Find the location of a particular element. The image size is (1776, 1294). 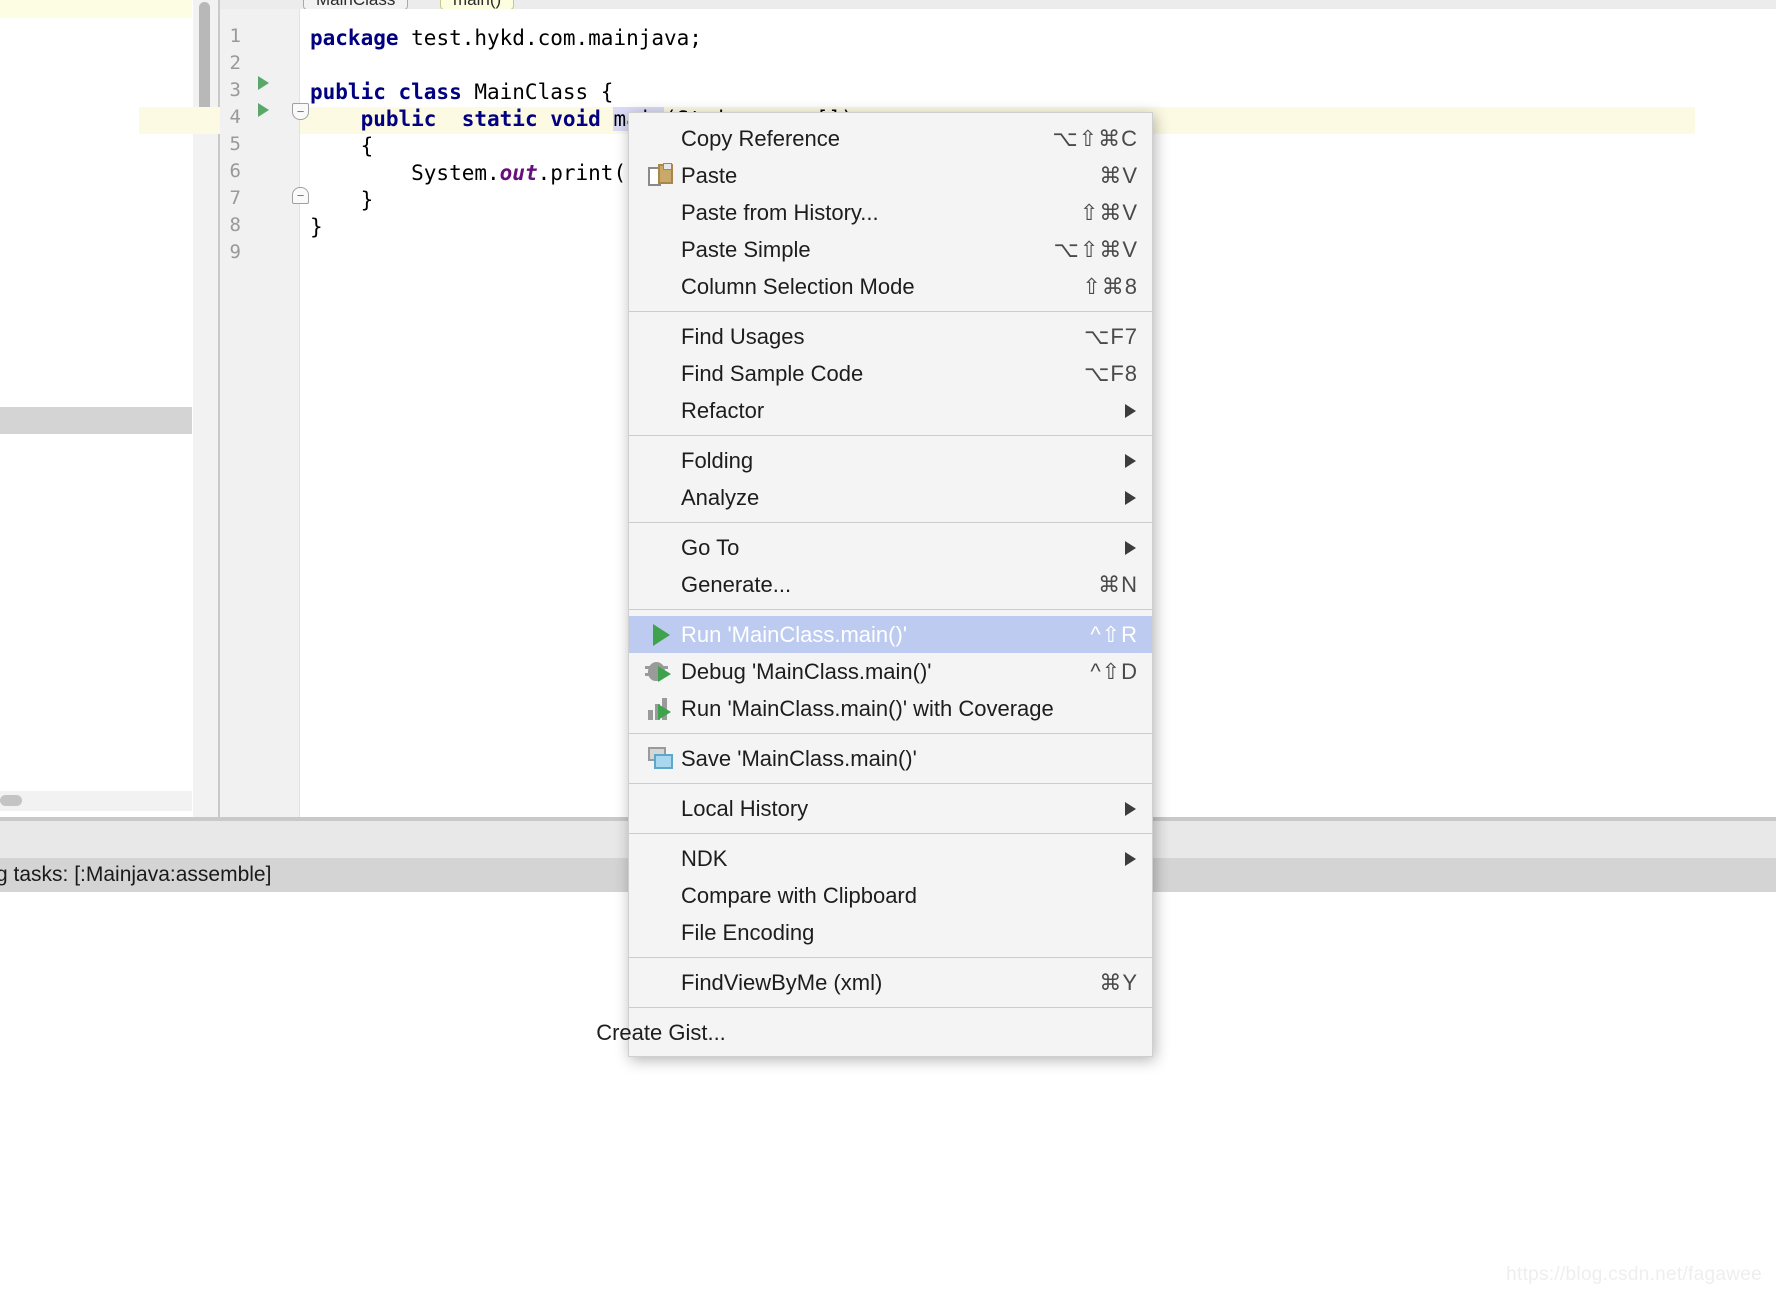

menu-item-compare-with-clipboard: Compare with Clipboard is located at coordinates (890, 895).